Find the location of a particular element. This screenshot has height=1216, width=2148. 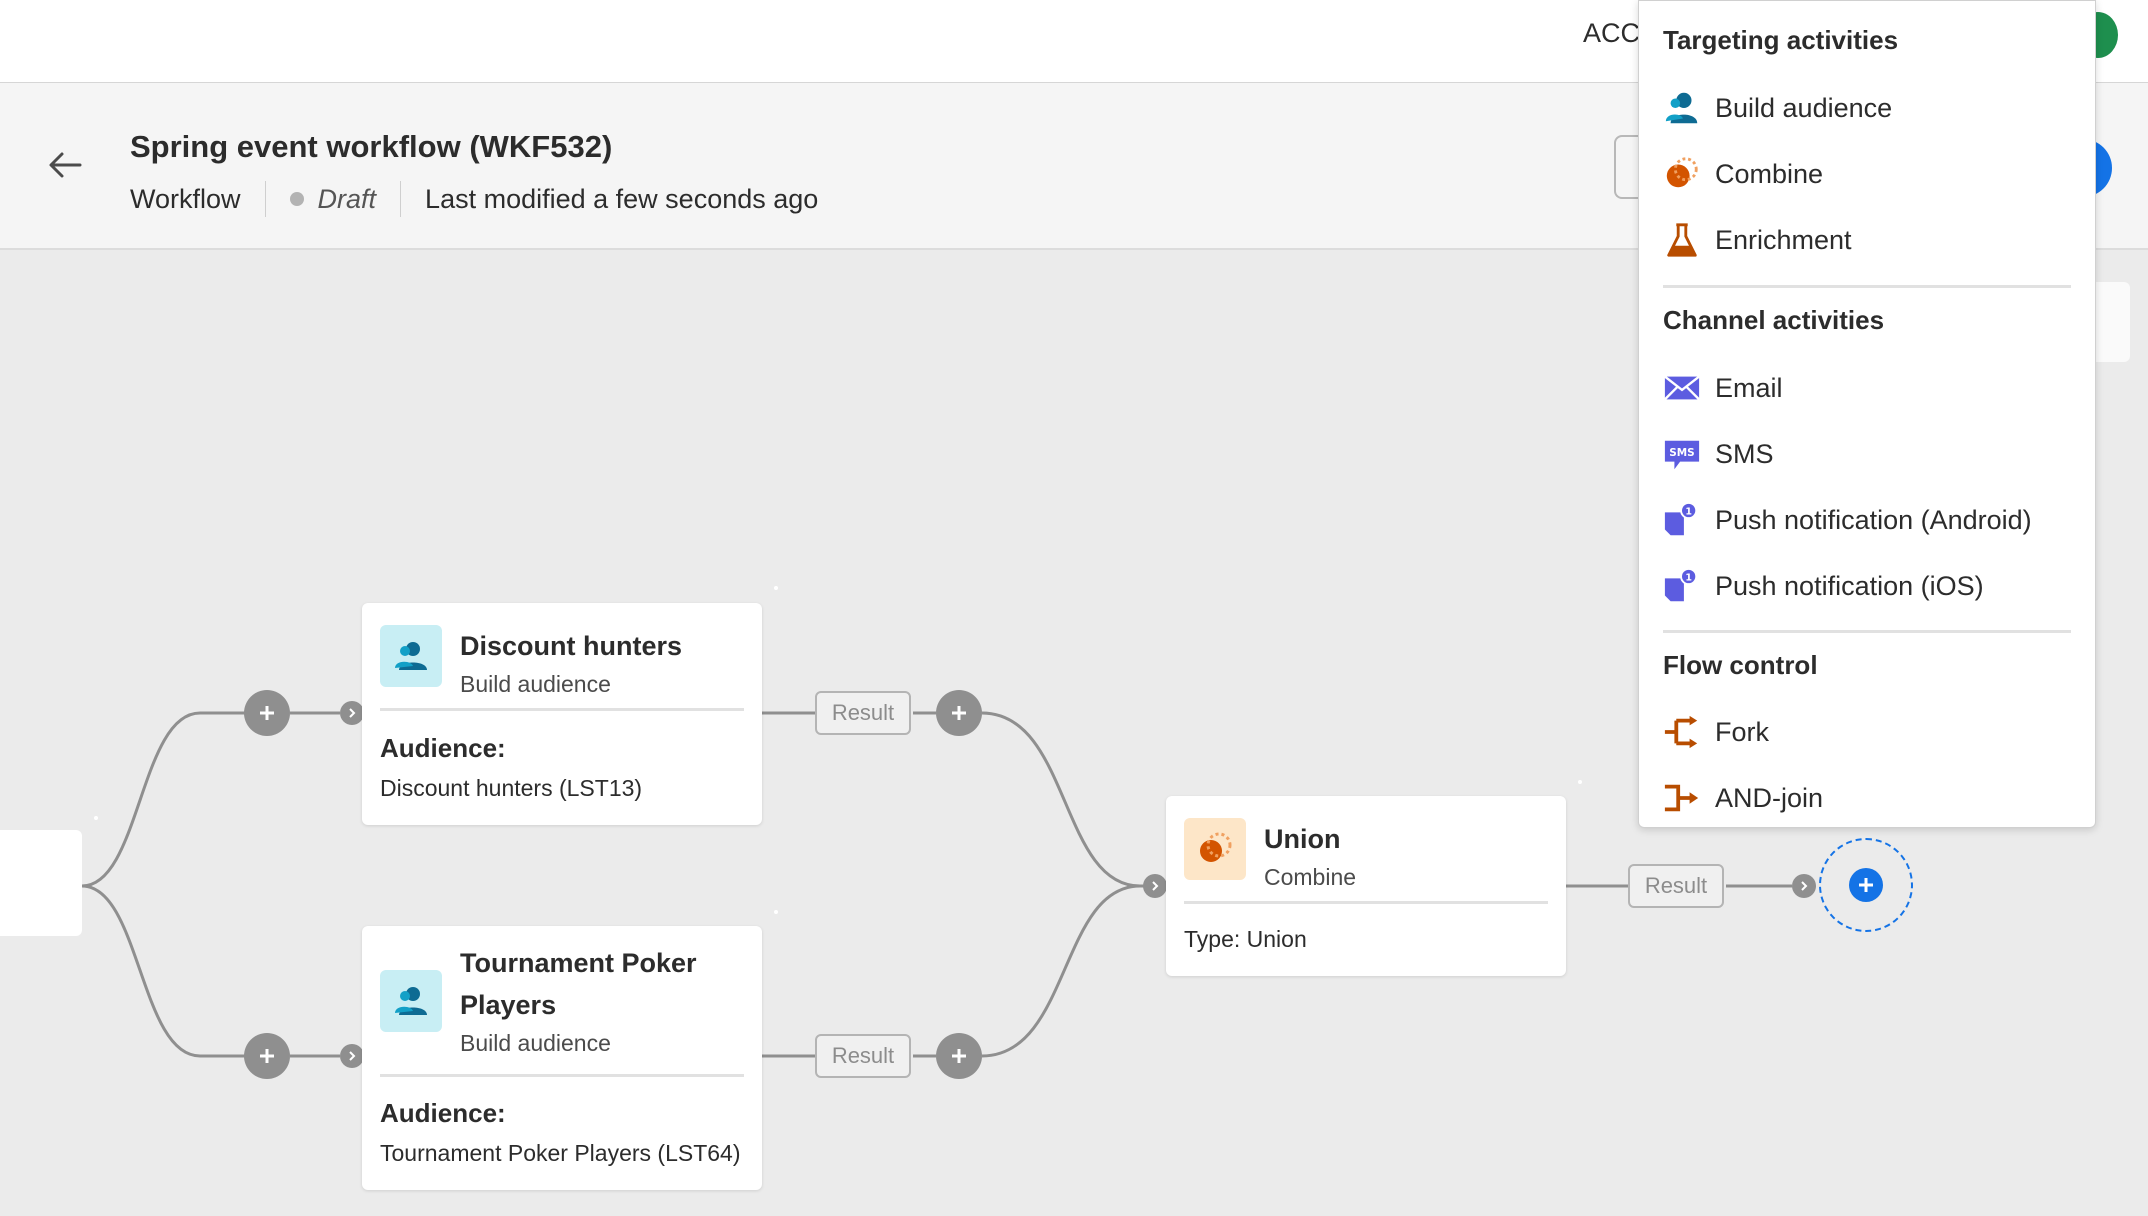

menu-section-heading: Flow control is located at coordinates (1740, 665).